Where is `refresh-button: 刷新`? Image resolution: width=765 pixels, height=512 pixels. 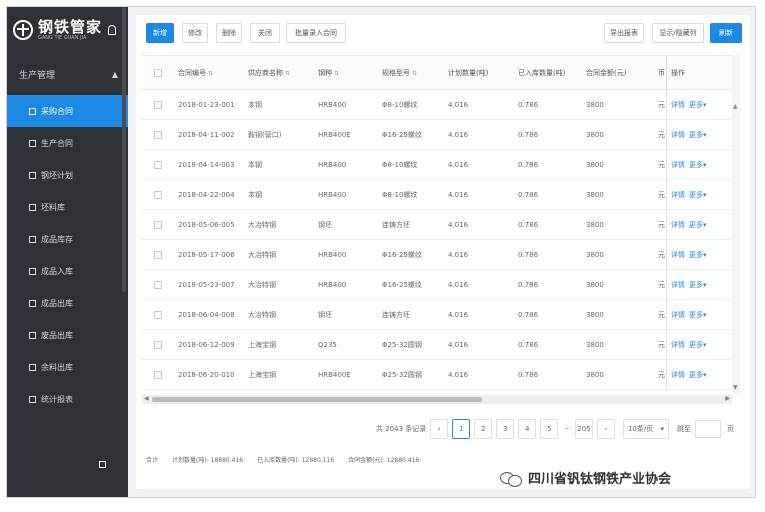
refresh-button: 刷新 is located at coordinates (726, 33).